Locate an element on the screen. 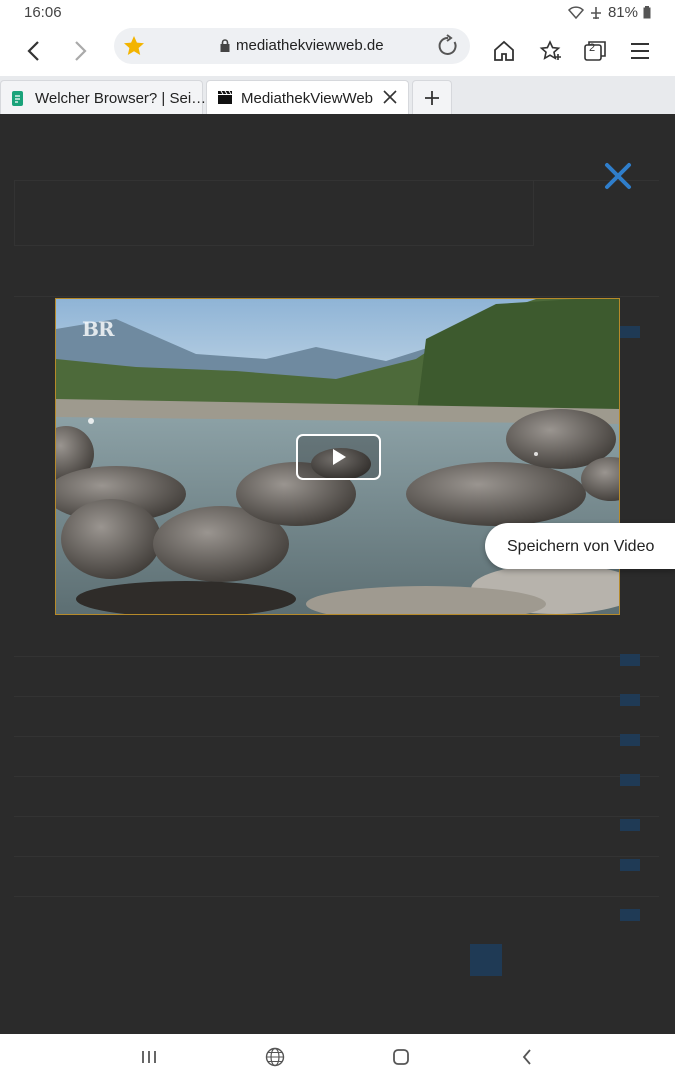 Image resolution: width=675 pixels, height=1080 pixels. backdrop-active-page is located at coordinates (486, 960).